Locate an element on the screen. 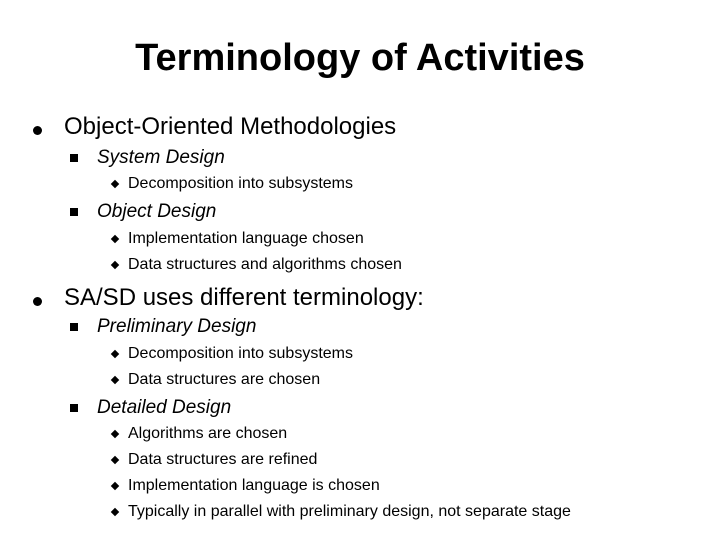 The height and width of the screenshot is (540, 720). subsection-heading: Object Design is located at coordinates (157, 211).